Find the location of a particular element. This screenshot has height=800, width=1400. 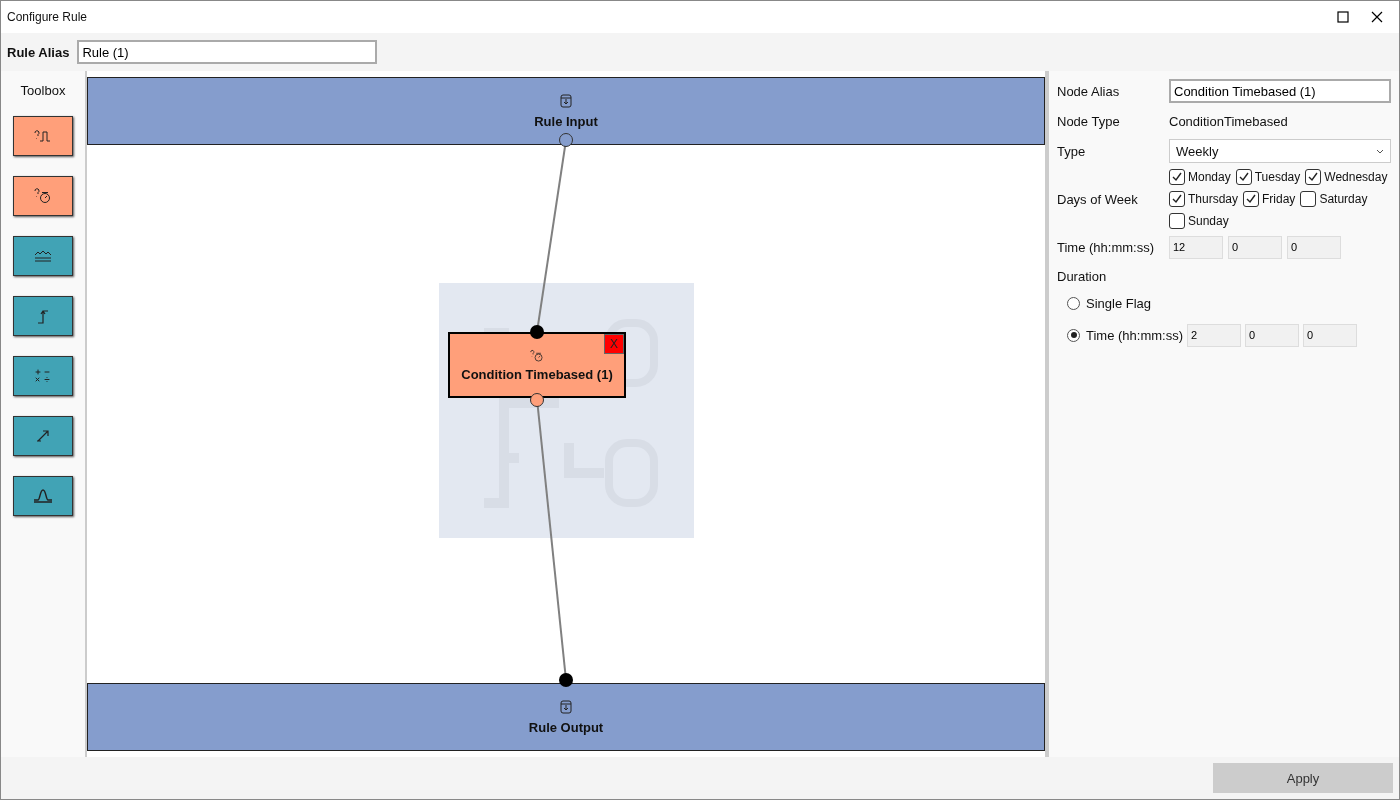

waves-icon is located at coordinates (43, 256).